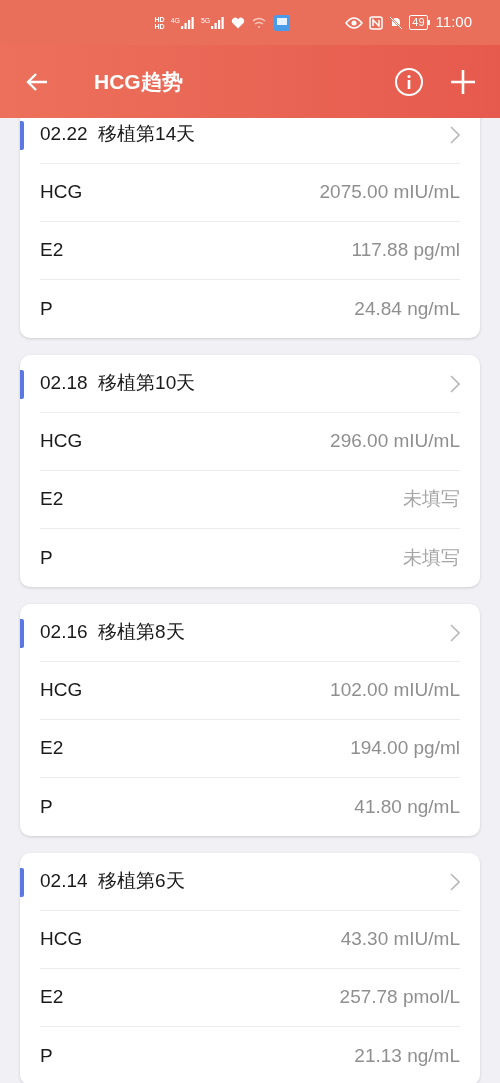 This screenshot has width=500, height=1083. What do you see at coordinates (463, 81) in the screenshot?
I see `add-button` at bounding box center [463, 81].